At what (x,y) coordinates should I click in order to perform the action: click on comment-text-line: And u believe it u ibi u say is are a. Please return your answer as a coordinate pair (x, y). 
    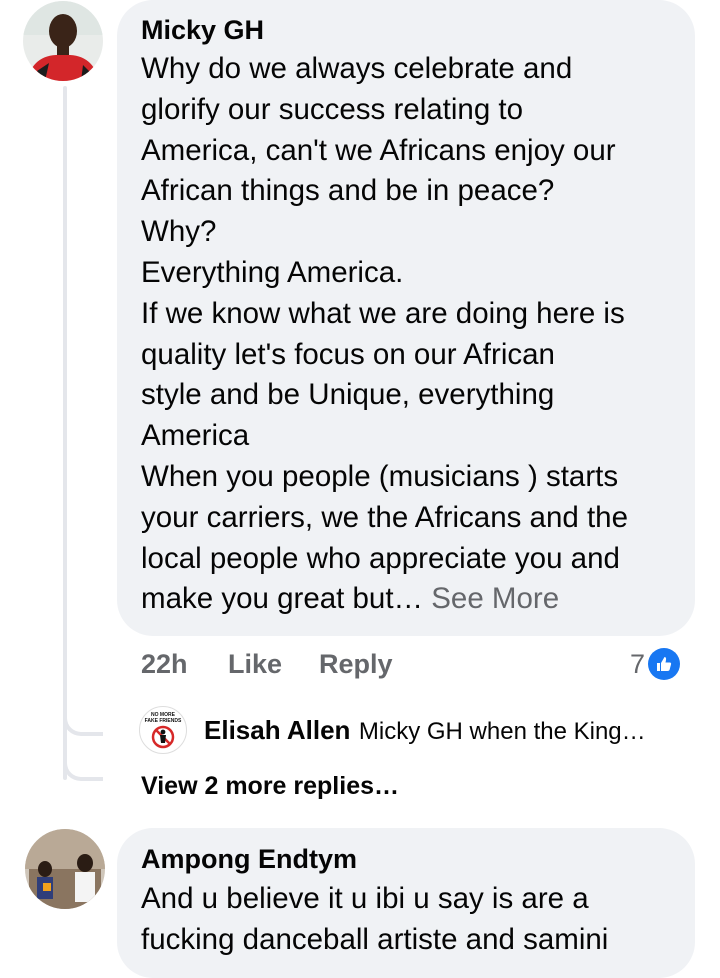
    Looking at the image, I should click on (365, 898).